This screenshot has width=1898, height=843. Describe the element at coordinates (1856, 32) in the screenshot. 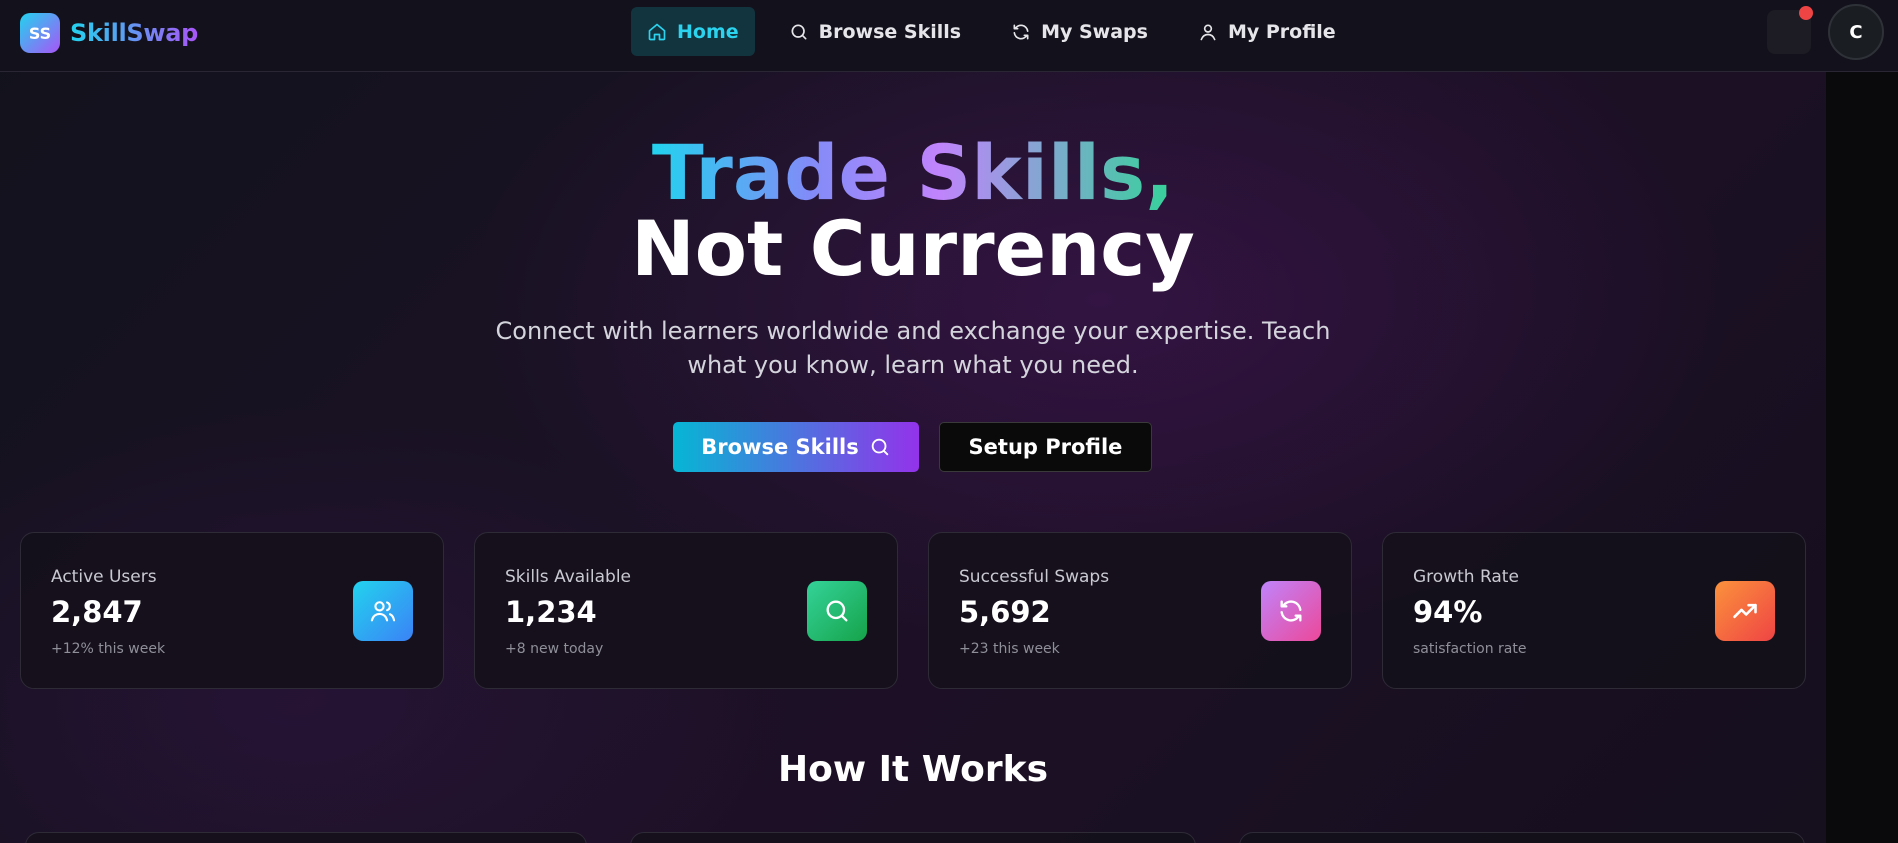

I see `avatar: C` at that location.